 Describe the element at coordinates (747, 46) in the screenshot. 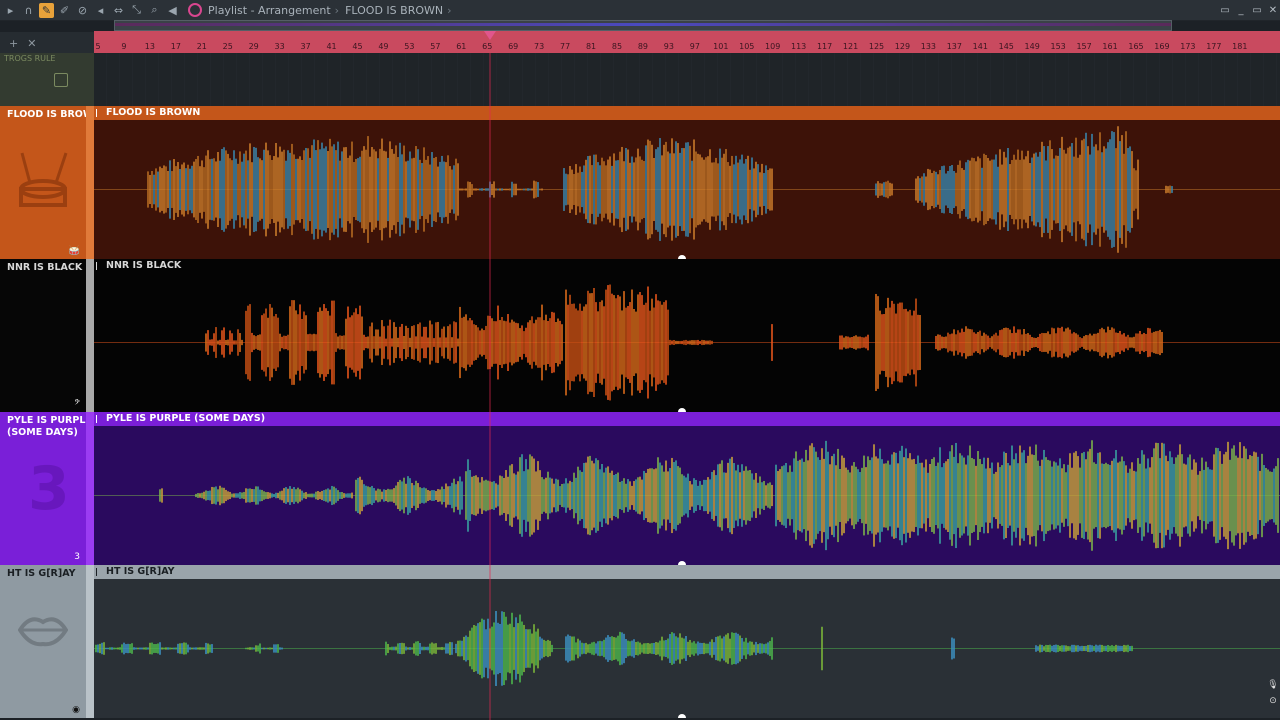

I see `bar-number: 105` at that location.